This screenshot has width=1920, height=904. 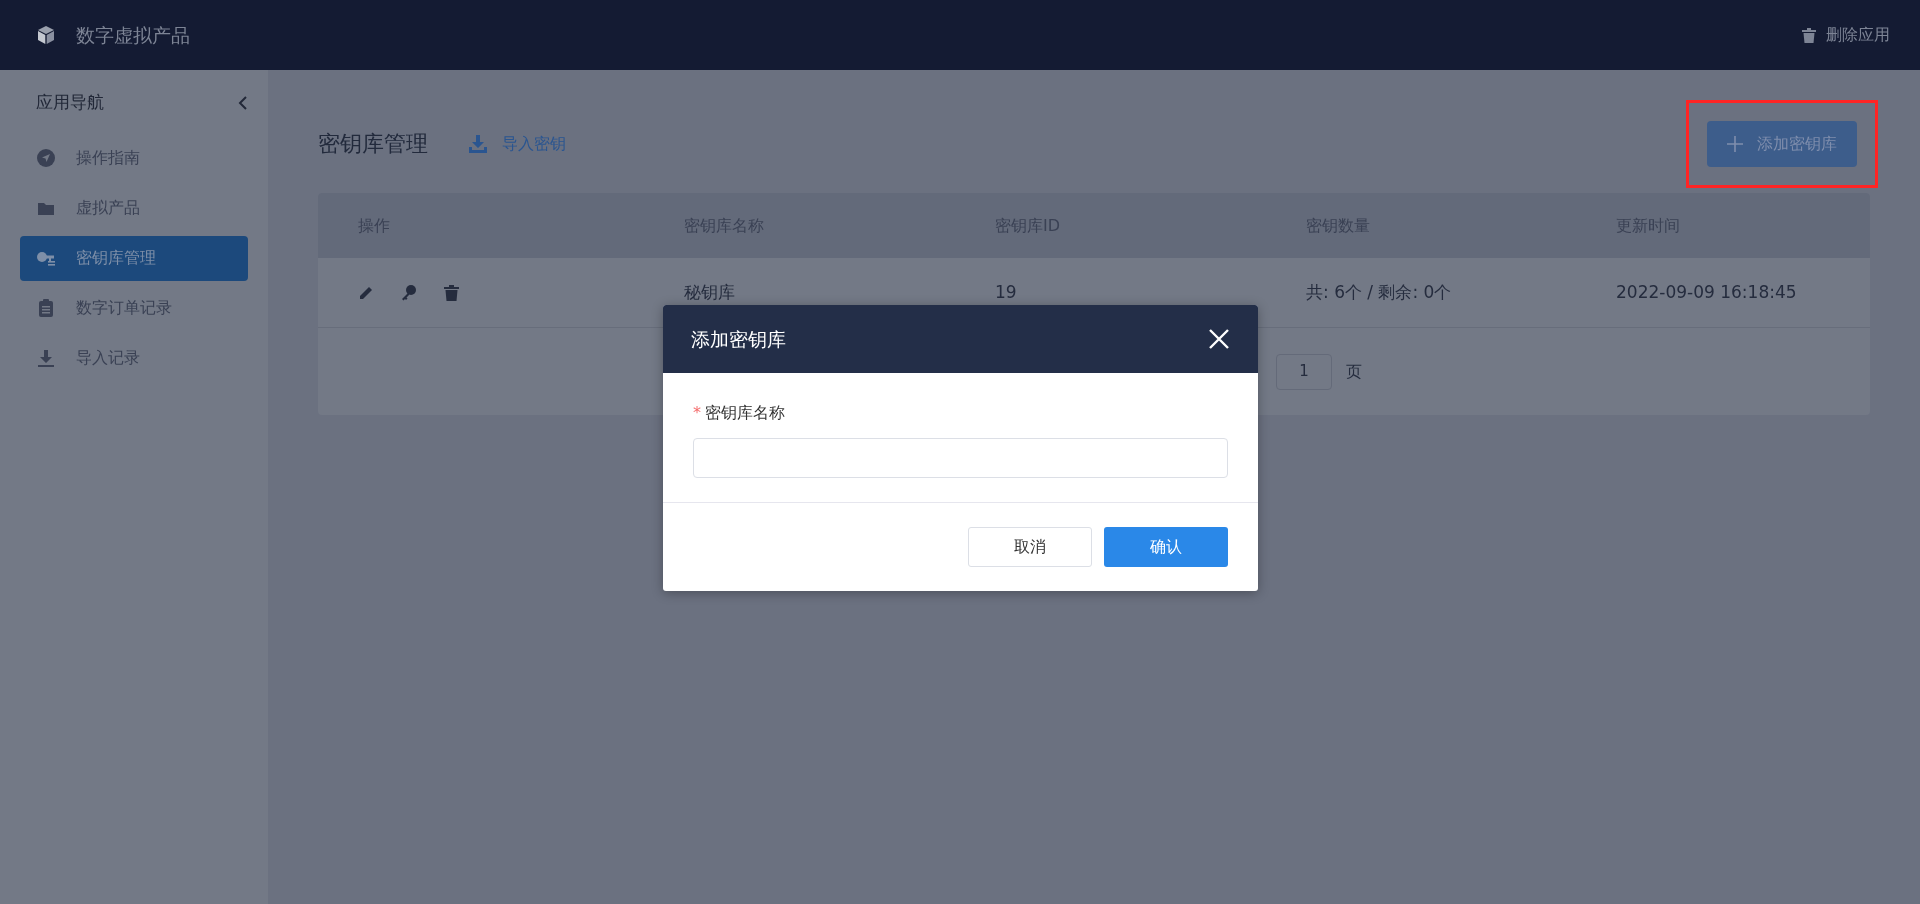 I want to click on sidebar-heading: 应用导航, so click(x=70, y=102).